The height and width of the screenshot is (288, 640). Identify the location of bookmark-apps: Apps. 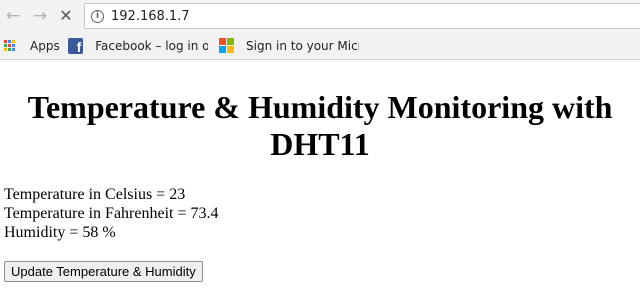
(32, 45).